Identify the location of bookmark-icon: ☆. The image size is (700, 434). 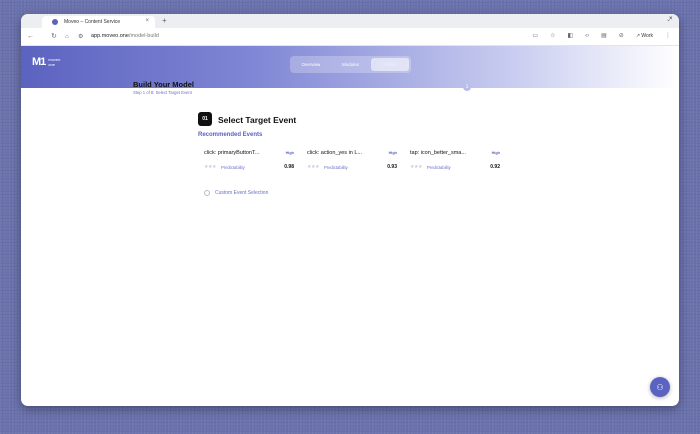
(552, 35).